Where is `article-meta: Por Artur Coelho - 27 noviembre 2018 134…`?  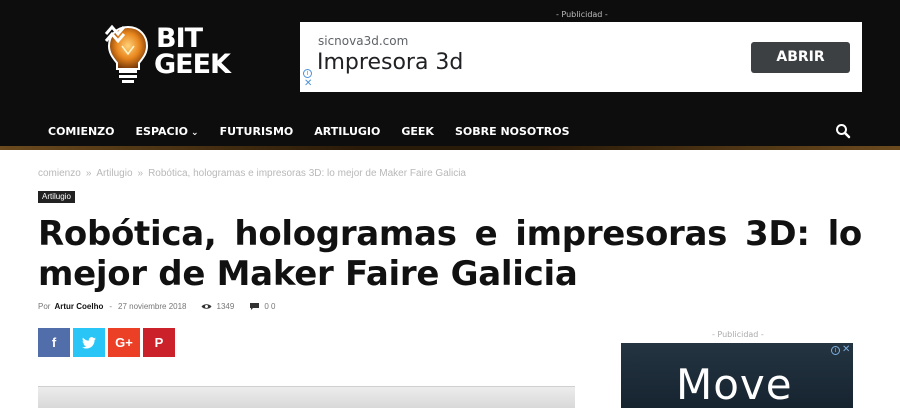
article-meta: Por Artur Coelho - 27 noviembre 2018 134… is located at coordinates (156, 306).